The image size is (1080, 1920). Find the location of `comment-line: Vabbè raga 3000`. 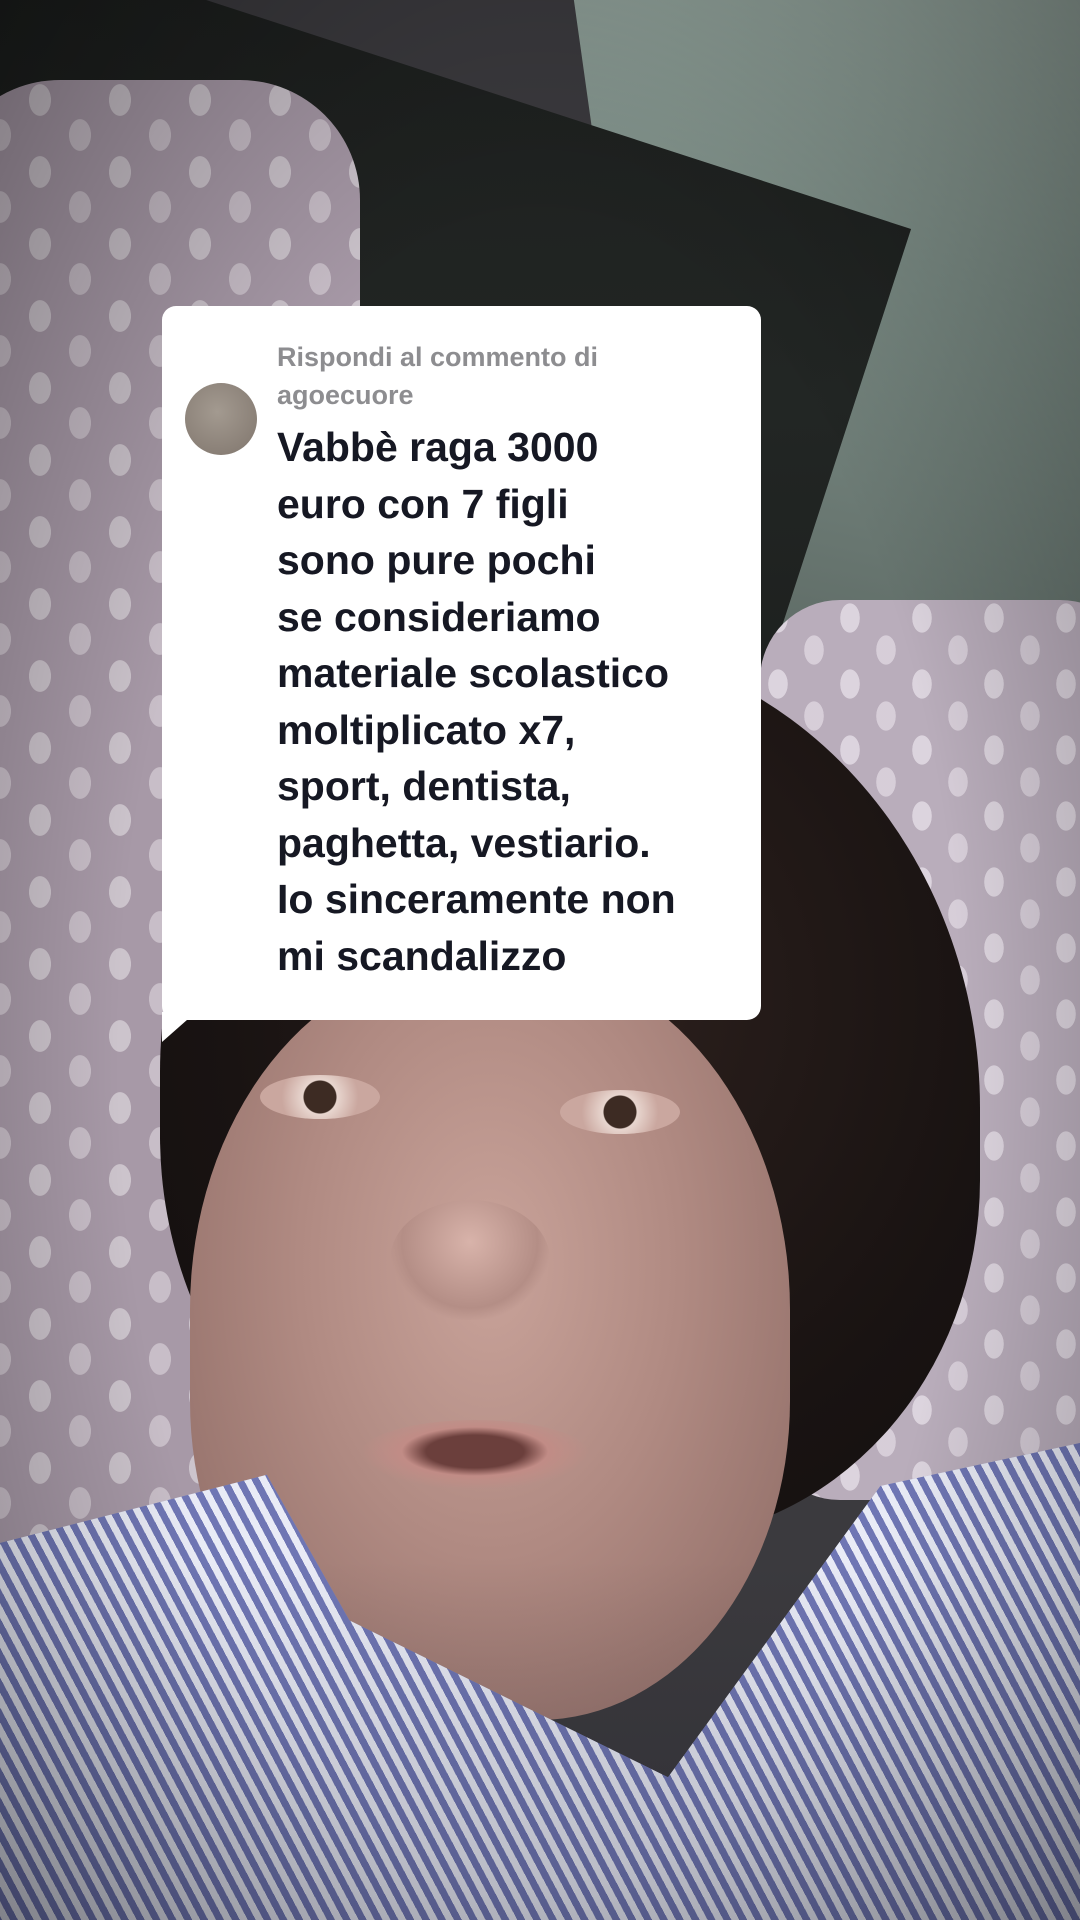

comment-line: Vabbè raga 3000 is located at coordinates (438, 447).